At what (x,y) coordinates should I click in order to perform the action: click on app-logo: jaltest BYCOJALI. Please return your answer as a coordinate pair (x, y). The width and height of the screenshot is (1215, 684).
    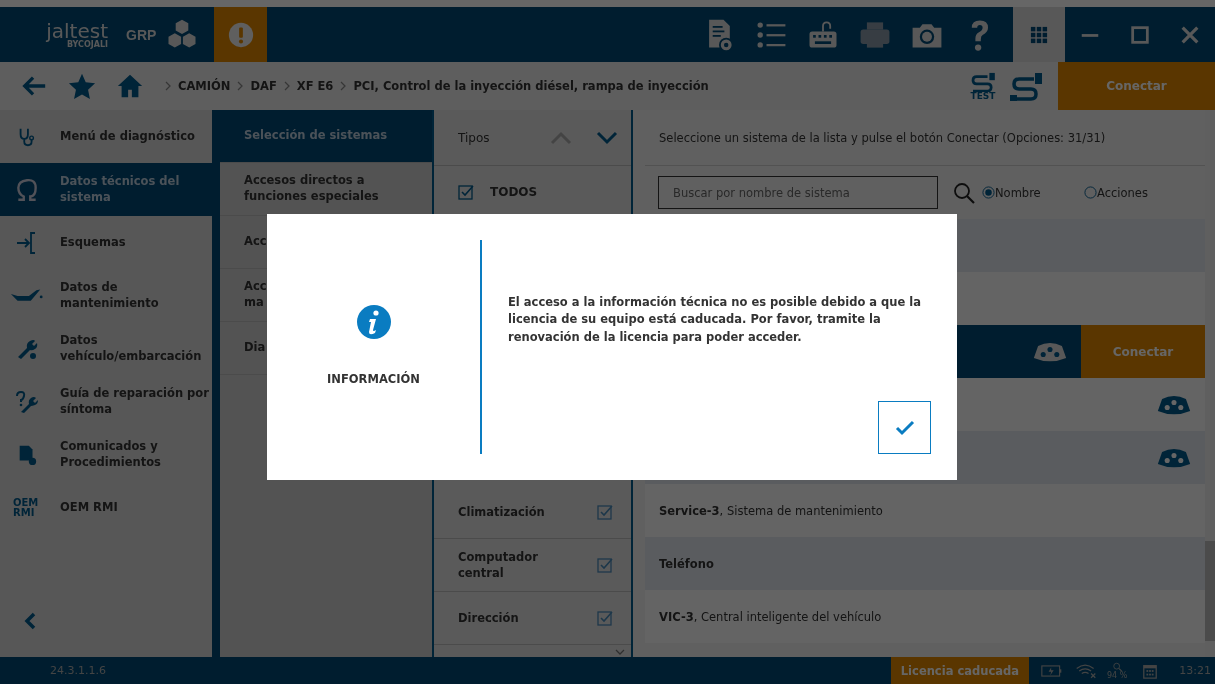
    Looking at the image, I should click on (76, 34).